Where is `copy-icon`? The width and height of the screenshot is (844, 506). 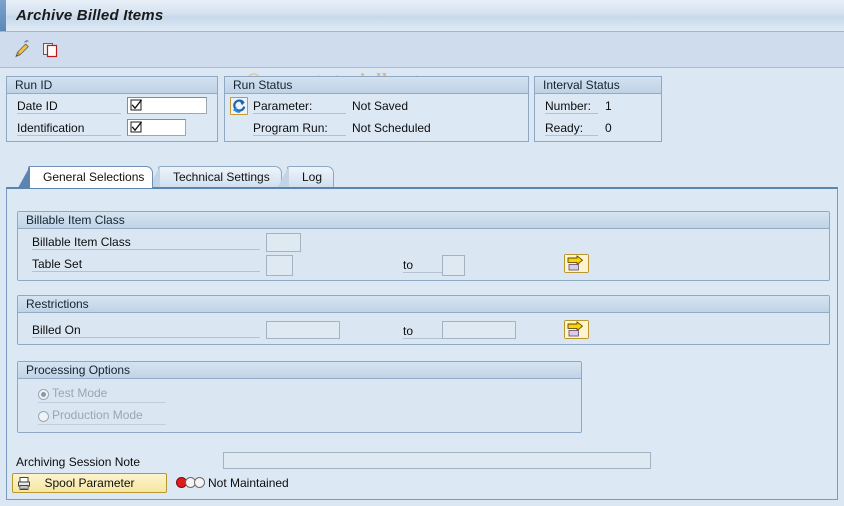 copy-icon is located at coordinates (50, 50).